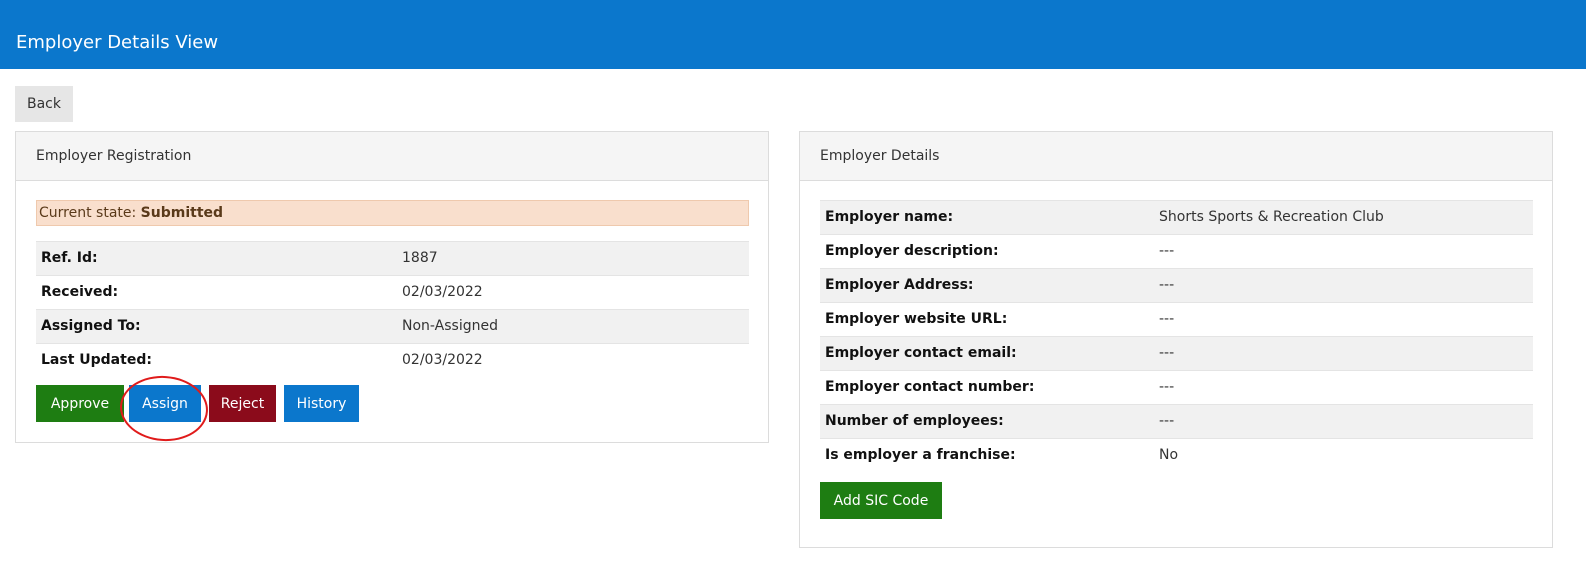 The height and width of the screenshot is (581, 1586). I want to click on details-panel-title: Employer Details, so click(1176, 156).